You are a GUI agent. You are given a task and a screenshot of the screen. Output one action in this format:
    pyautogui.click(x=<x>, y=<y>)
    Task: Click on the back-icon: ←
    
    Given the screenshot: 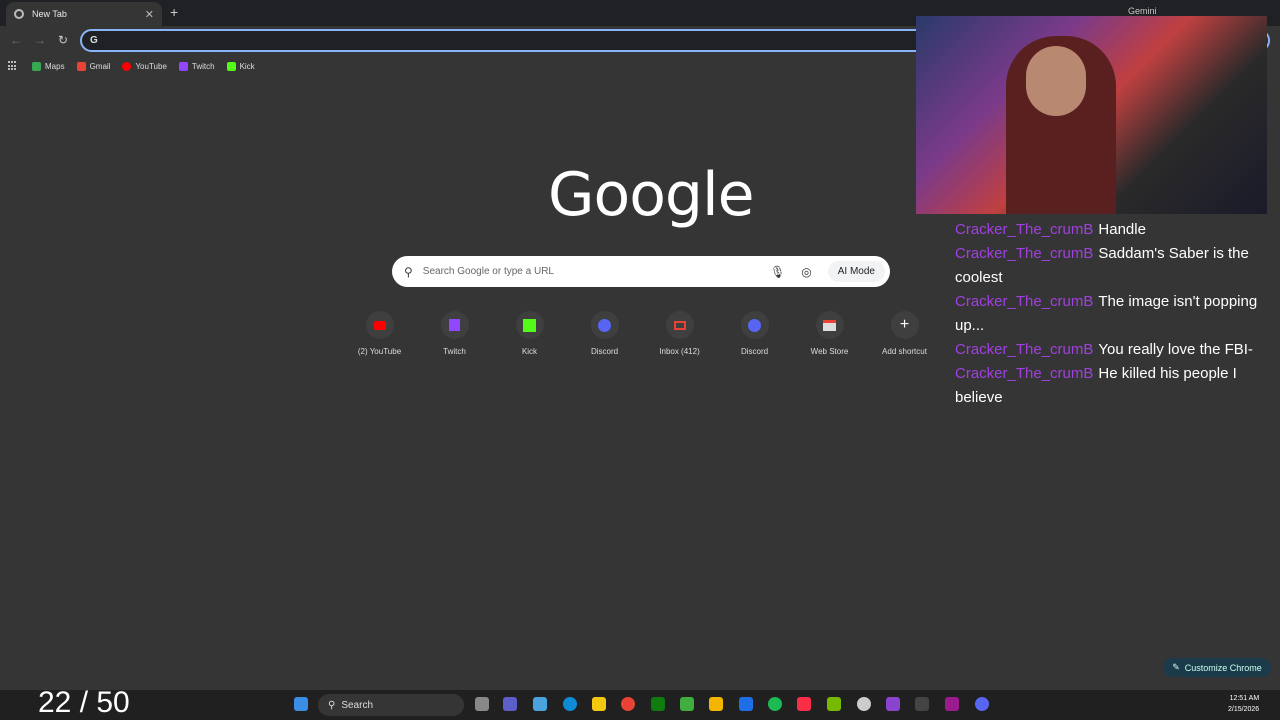 What is the action you would take?
    pyautogui.click(x=16, y=40)
    